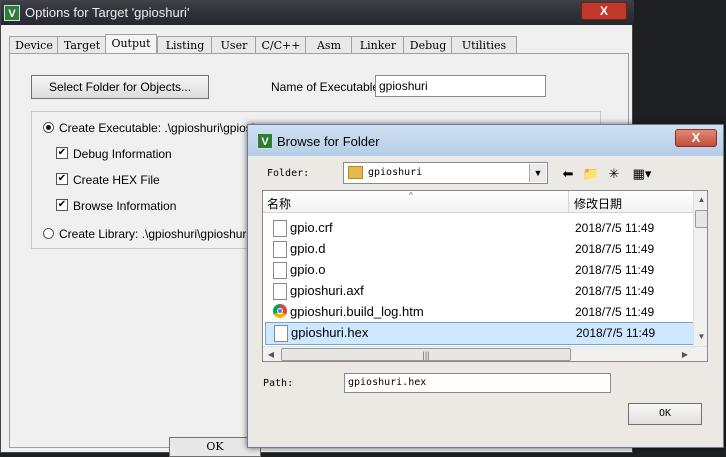 Image resolution: width=726 pixels, height=457 pixels. What do you see at coordinates (701, 219) in the screenshot?
I see `vertical-scroll-thumb` at bounding box center [701, 219].